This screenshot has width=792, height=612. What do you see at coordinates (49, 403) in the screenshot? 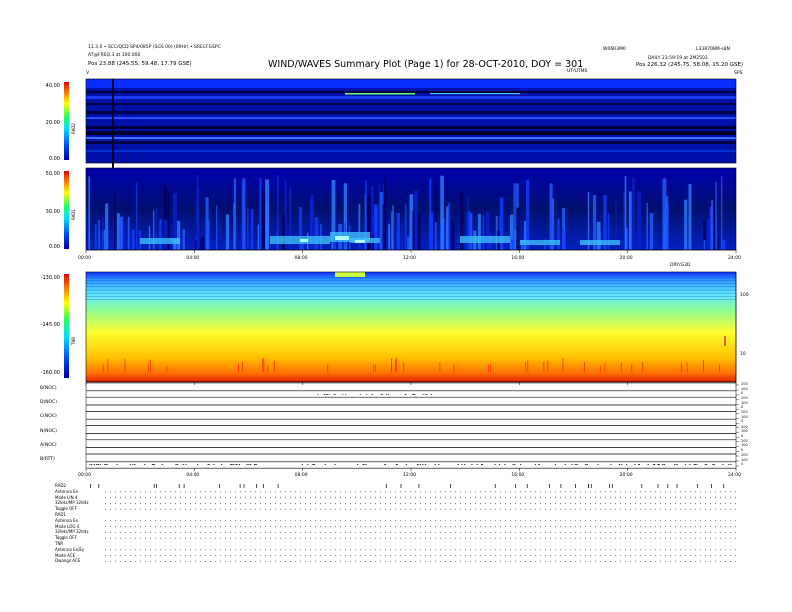
I see `line-panel-label: D(NOC)` at bounding box center [49, 403].